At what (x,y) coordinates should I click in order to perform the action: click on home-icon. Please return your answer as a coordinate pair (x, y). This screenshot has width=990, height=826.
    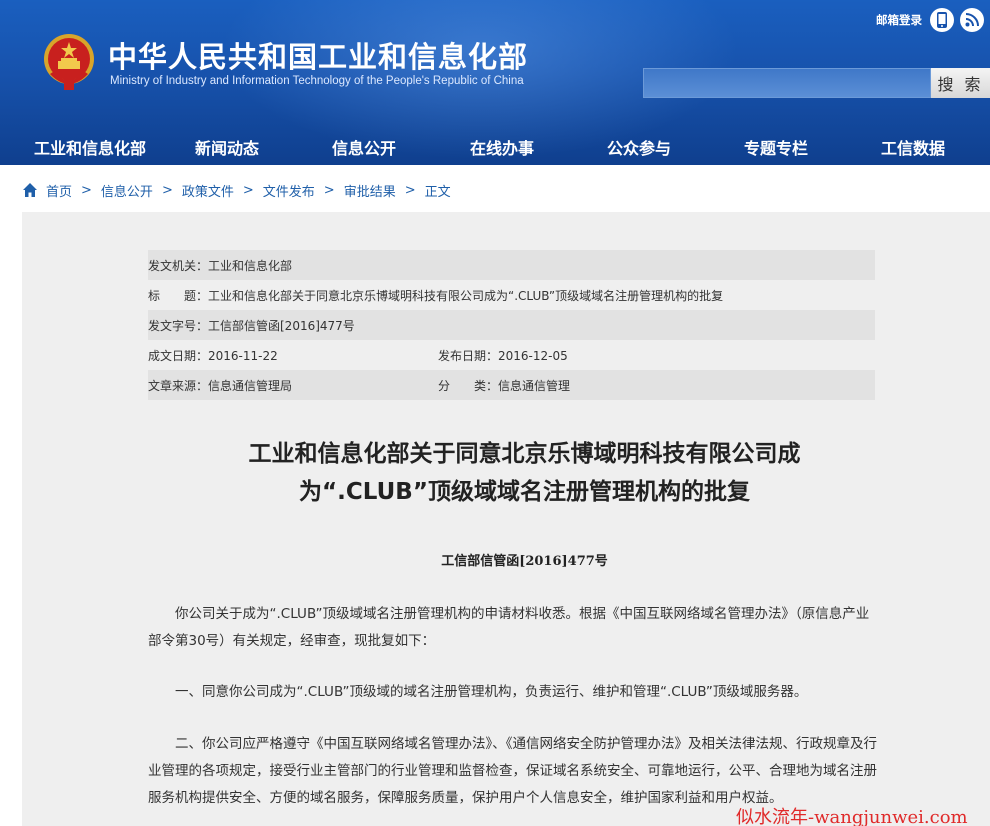
    Looking at the image, I should click on (30, 190).